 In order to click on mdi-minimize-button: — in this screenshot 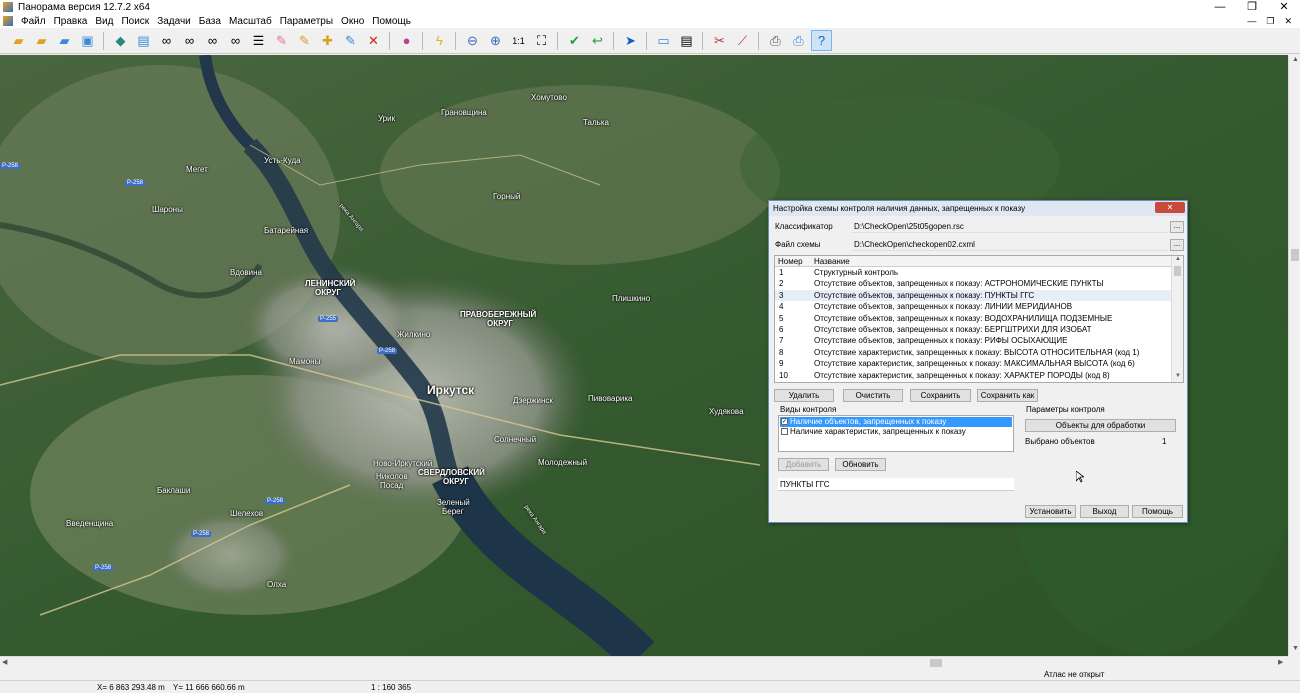, I will do `click(1251, 21)`.